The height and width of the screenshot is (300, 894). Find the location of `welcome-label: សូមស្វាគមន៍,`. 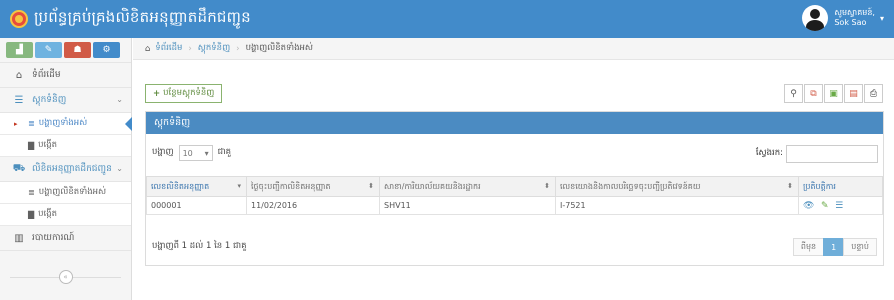

welcome-label: សូមស្វាគមន៍, is located at coordinates (854, 12).